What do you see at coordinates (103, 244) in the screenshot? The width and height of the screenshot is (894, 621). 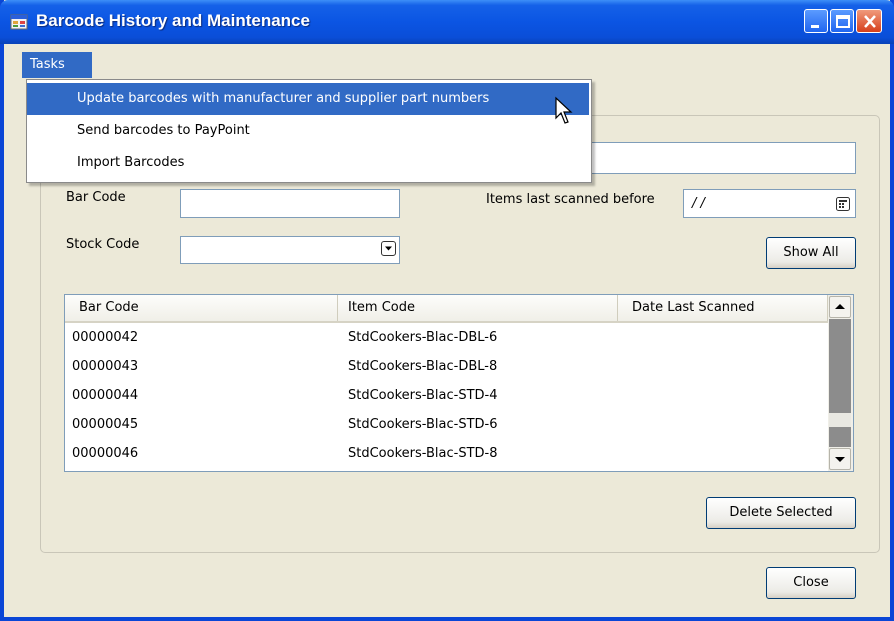 I see `stock-code-label: Stock Code` at bounding box center [103, 244].